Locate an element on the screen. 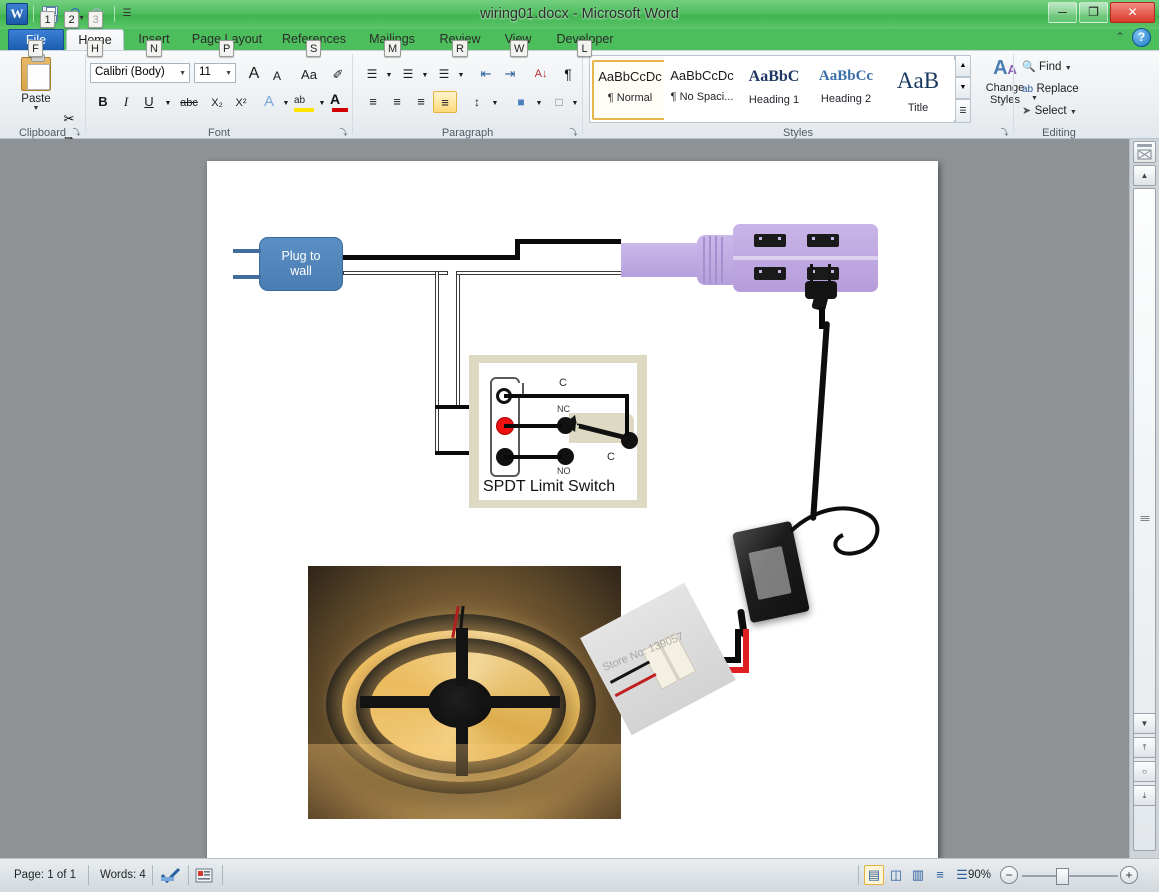 The image size is (1159, 892). view-button-outline: ≡ is located at coordinates (940, 875).